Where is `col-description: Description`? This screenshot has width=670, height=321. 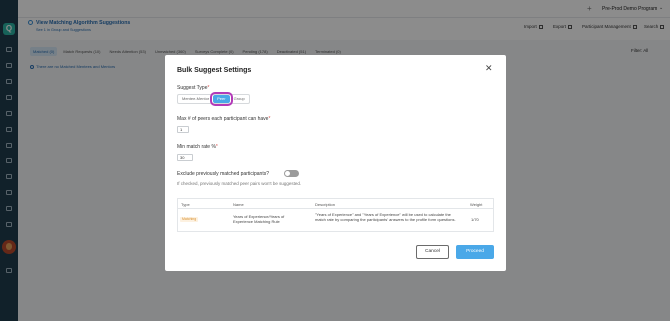 col-description: Description is located at coordinates (325, 204).